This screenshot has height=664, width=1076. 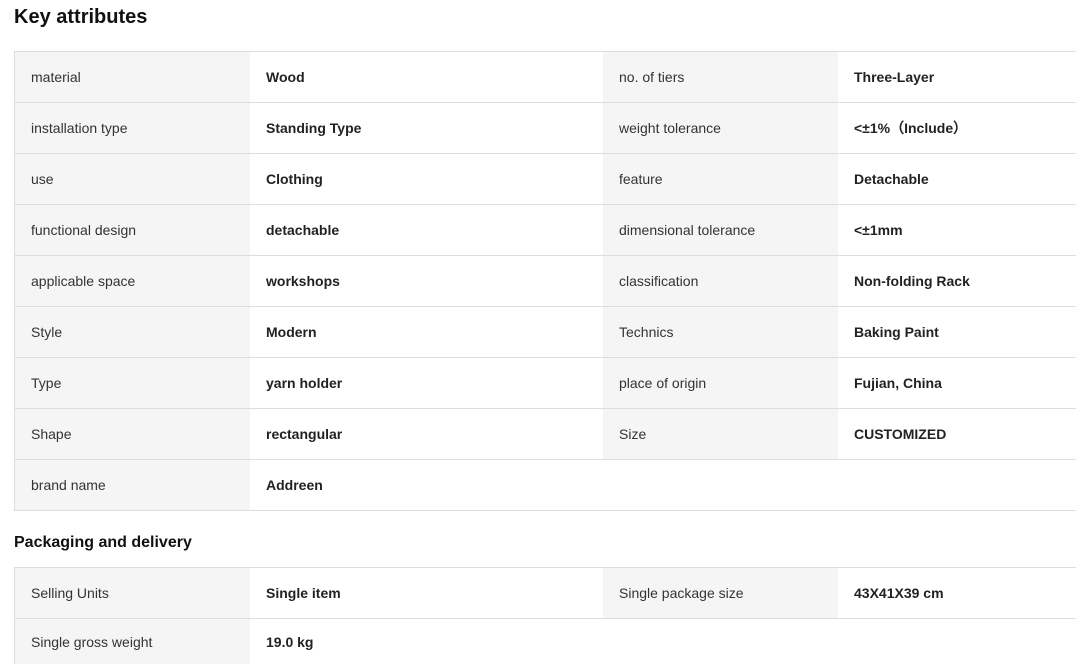 I want to click on attribute-value: Fujian, China, so click(x=957, y=383).